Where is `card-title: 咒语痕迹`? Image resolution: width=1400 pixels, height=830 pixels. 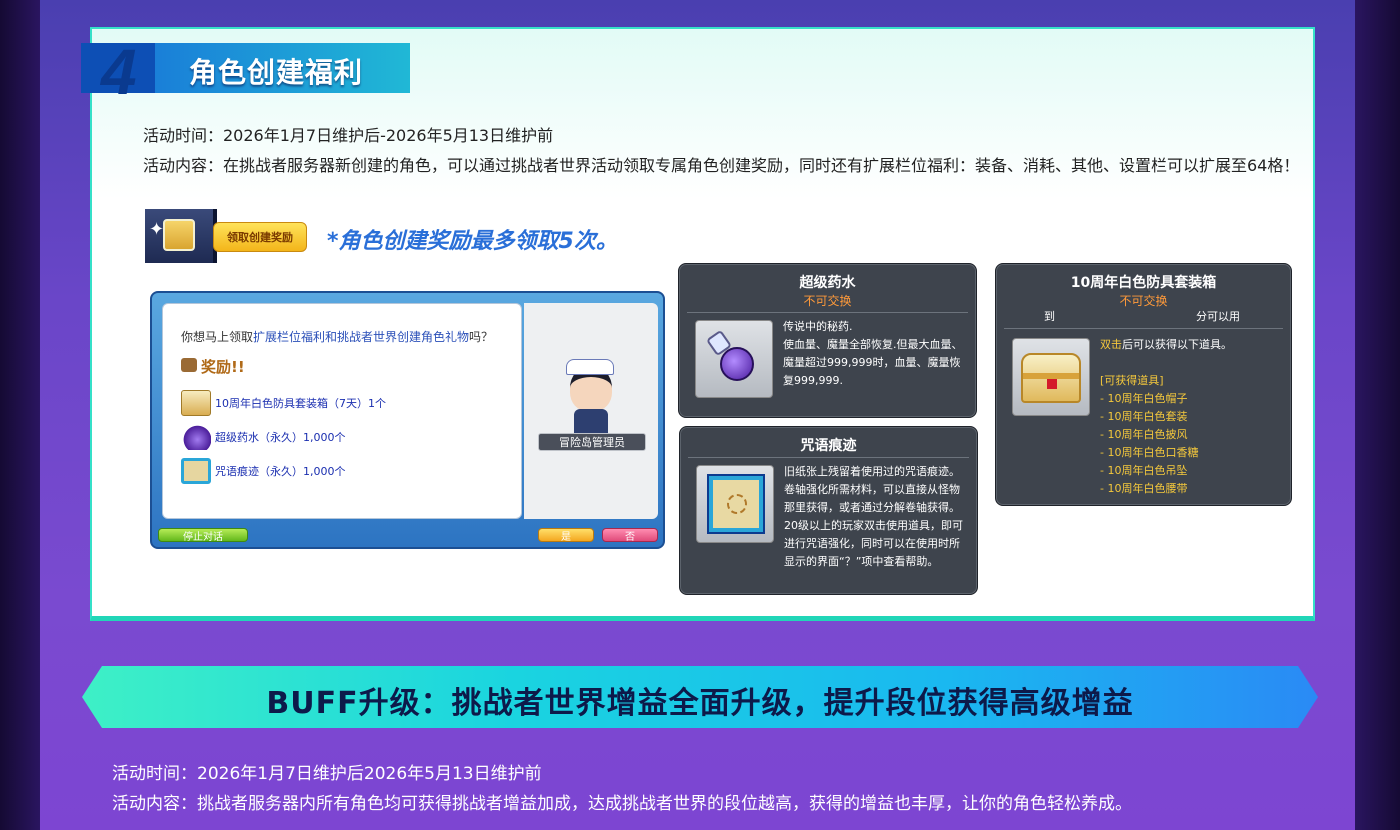
card-title: 咒语痕迹 is located at coordinates (828, 446).